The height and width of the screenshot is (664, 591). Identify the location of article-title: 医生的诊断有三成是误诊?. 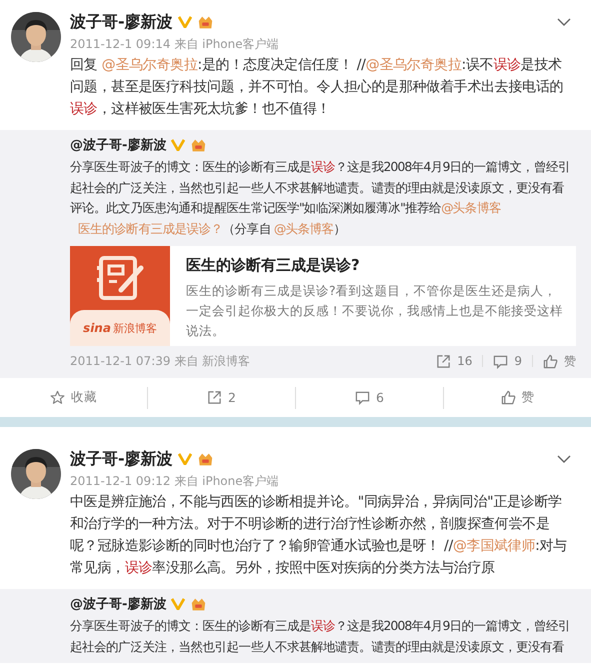
(273, 265).